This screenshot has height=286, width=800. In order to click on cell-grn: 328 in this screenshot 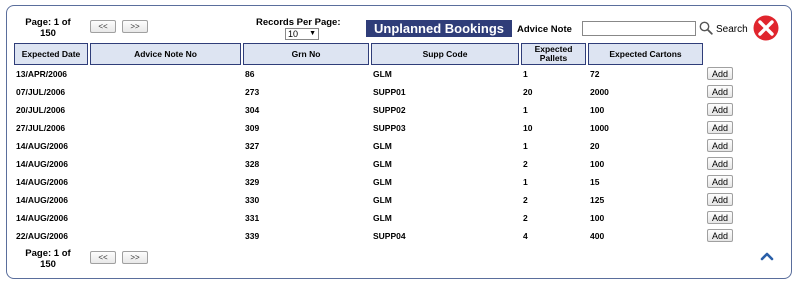, I will do `click(252, 164)`.